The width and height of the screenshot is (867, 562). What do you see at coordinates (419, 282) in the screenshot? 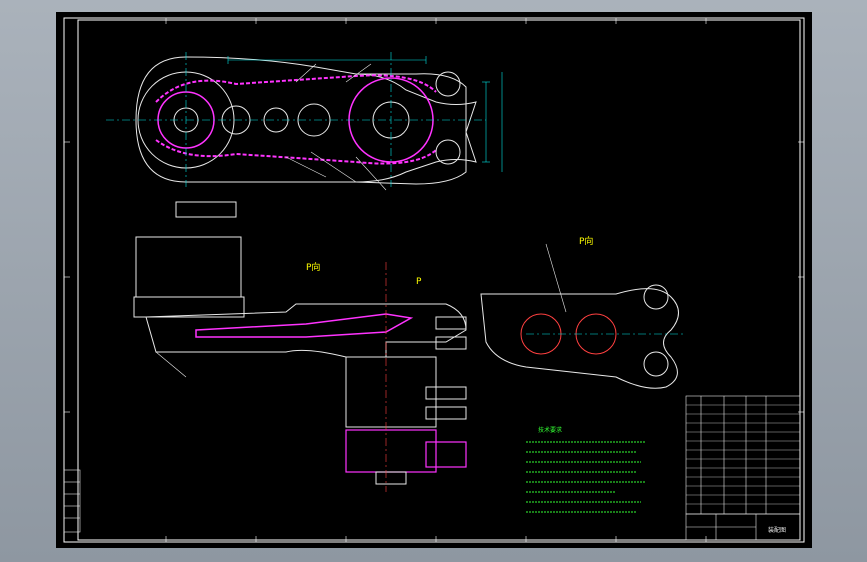
I see `side-view-label: P` at bounding box center [419, 282].